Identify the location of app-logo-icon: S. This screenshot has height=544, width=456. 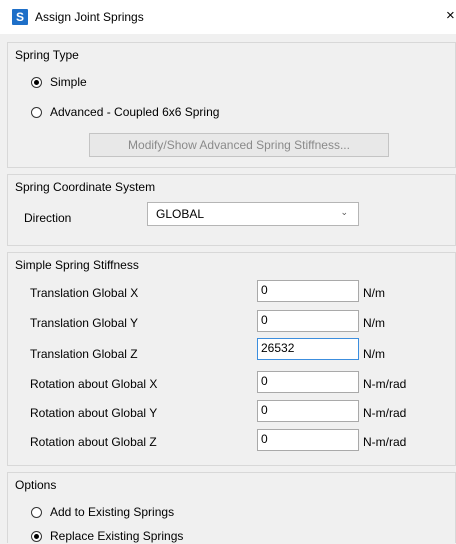
(20, 17).